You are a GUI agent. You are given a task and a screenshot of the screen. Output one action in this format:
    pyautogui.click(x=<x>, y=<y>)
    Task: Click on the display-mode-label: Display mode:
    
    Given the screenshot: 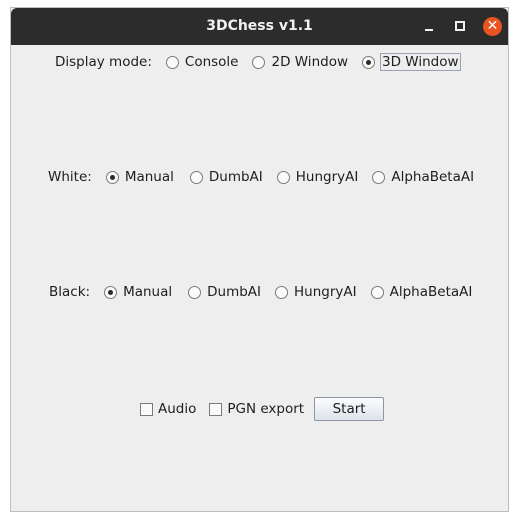 What is the action you would take?
    pyautogui.click(x=103, y=62)
    